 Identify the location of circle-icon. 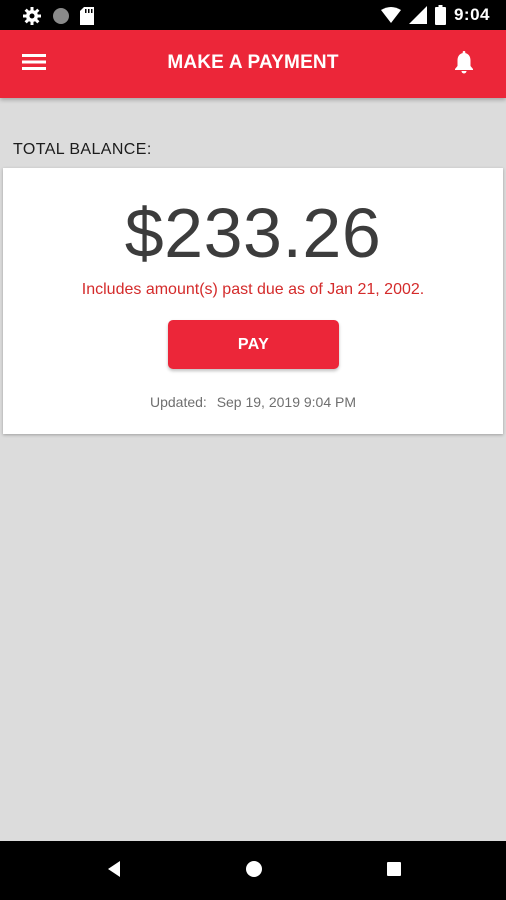
(61, 16).